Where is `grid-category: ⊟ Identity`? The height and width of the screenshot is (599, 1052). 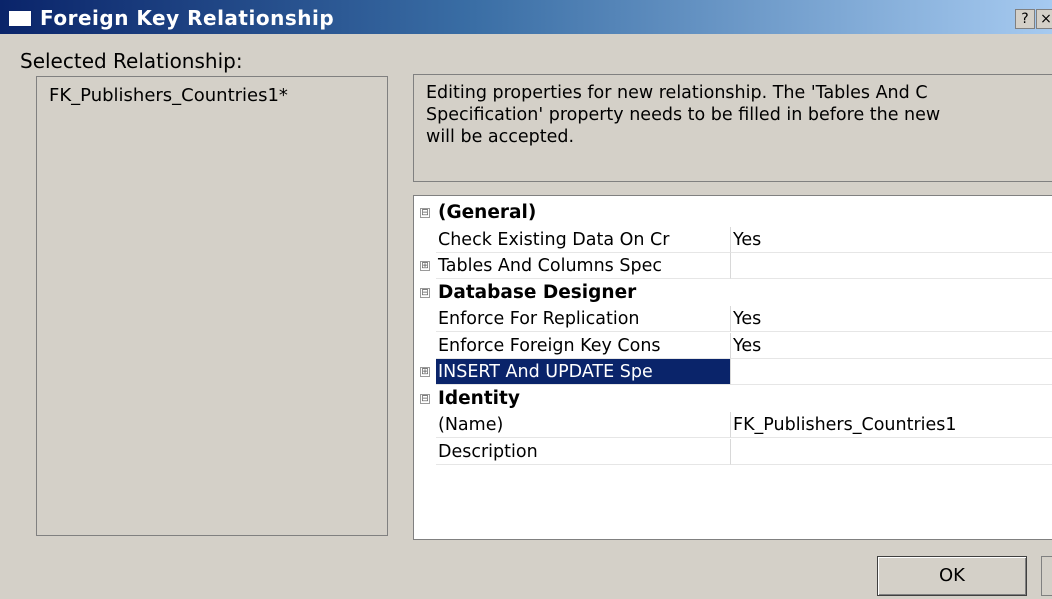
grid-category: ⊟ Identity is located at coordinates (733, 398).